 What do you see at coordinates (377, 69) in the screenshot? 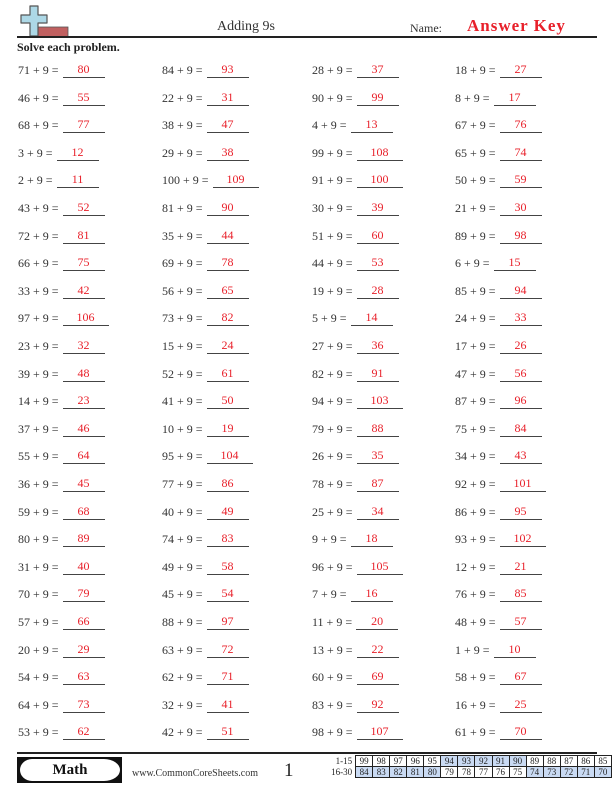
I see `answer-blank: 37` at bounding box center [377, 69].